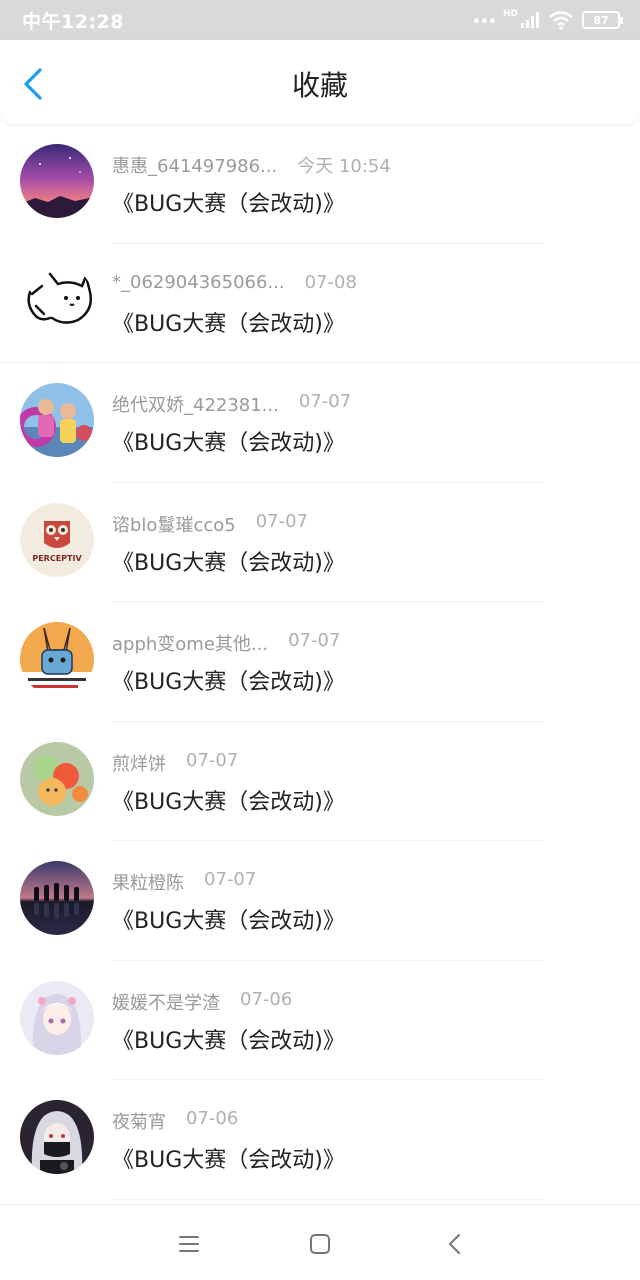 The width and height of the screenshot is (640, 1280). What do you see at coordinates (328, 1199) in the screenshot?
I see `divider` at bounding box center [328, 1199].